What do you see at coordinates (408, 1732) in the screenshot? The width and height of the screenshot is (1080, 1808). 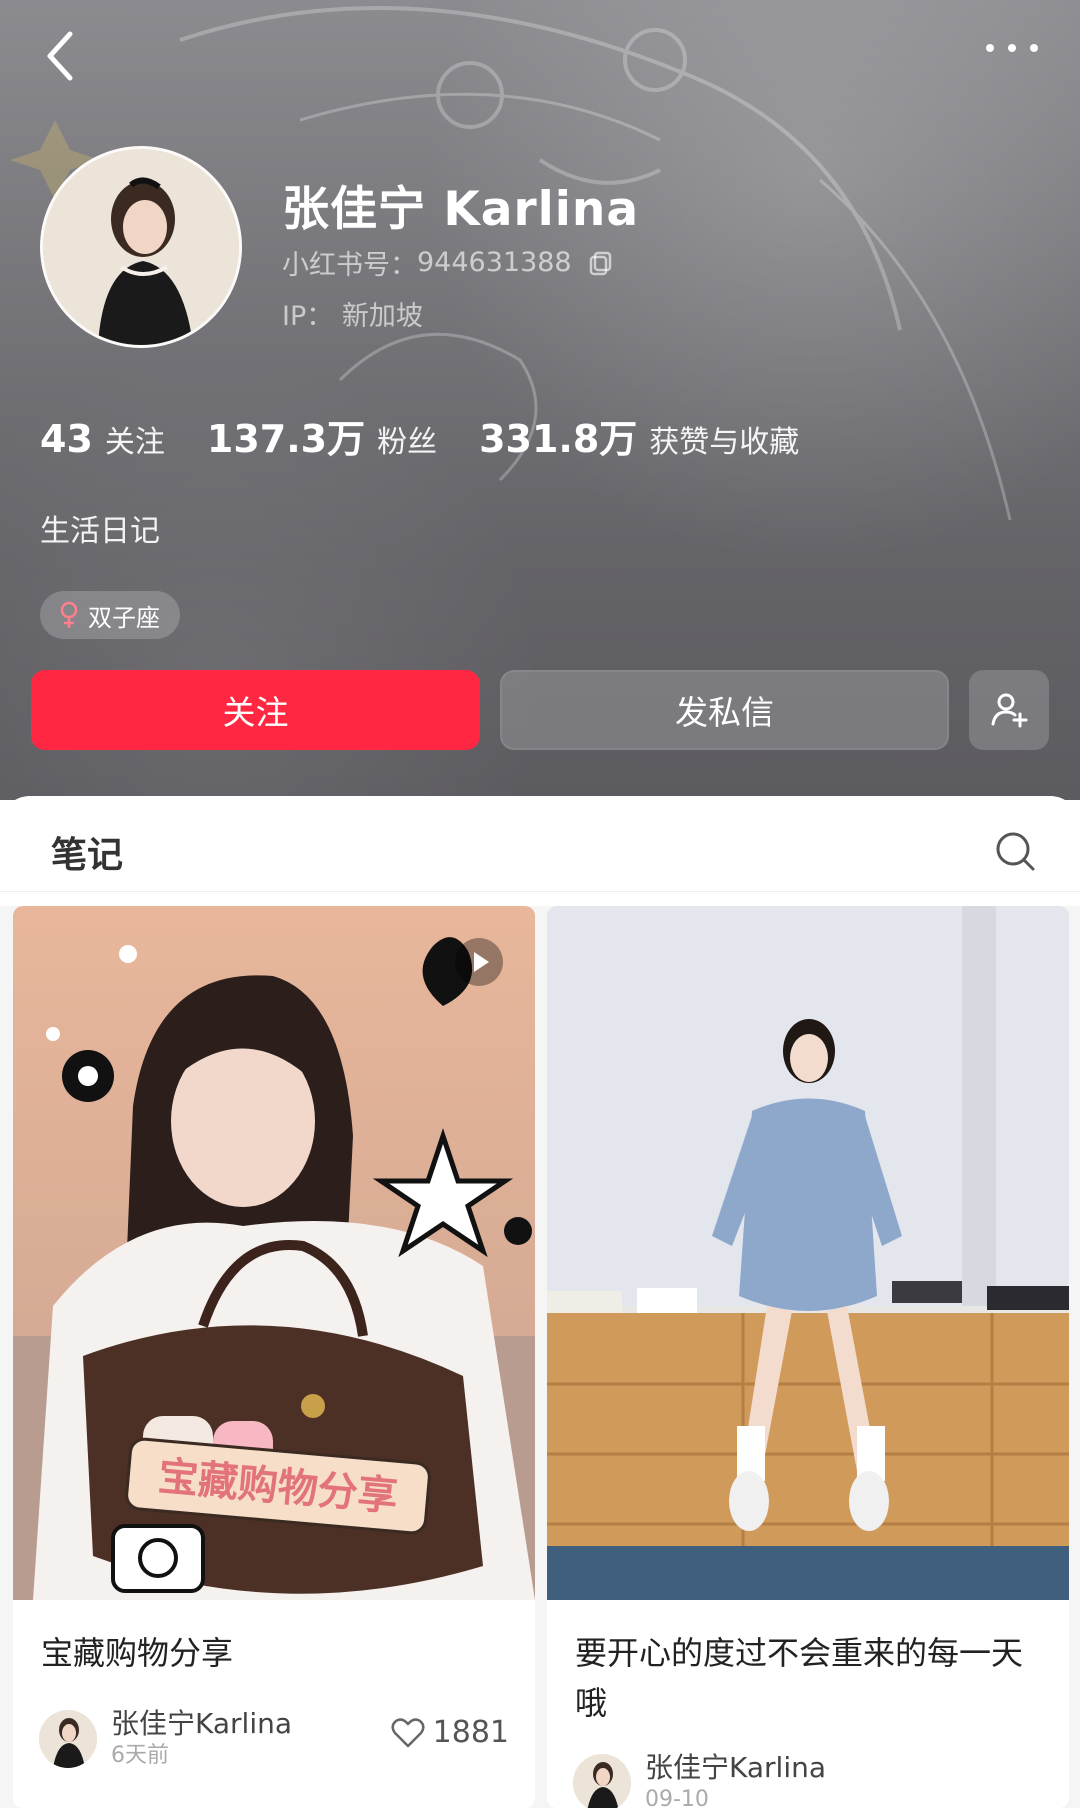 I see `heart-icon` at bounding box center [408, 1732].